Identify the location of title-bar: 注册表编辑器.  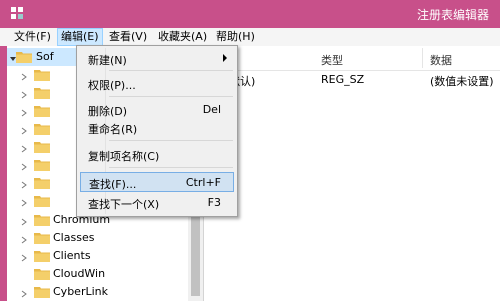
(250, 14).